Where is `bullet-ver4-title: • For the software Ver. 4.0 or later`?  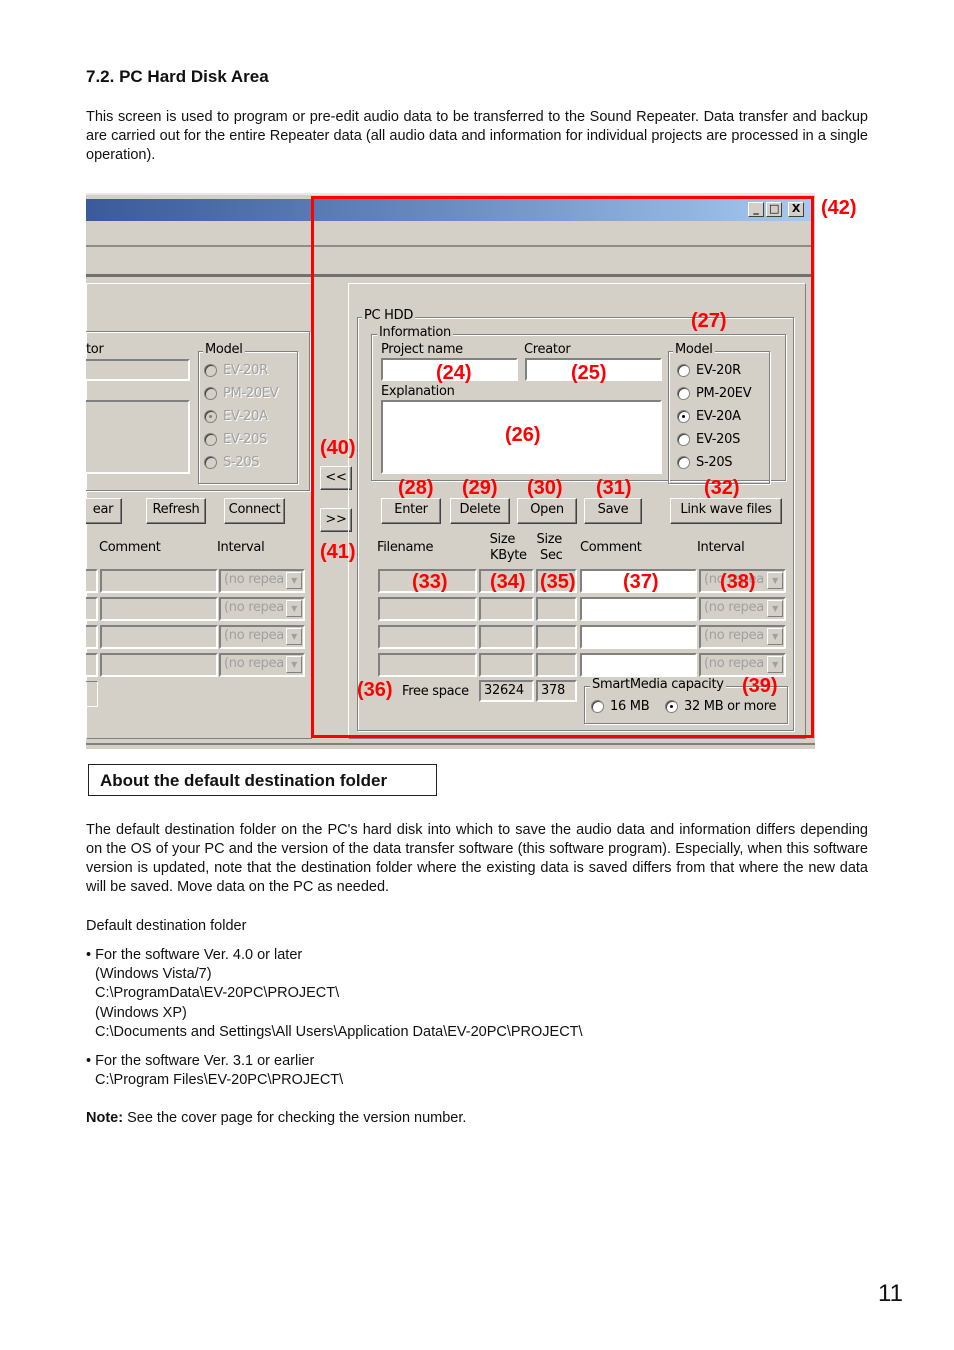
bullet-ver4-title: • For the software Ver. 4.0 or later is located at coordinates (194, 955).